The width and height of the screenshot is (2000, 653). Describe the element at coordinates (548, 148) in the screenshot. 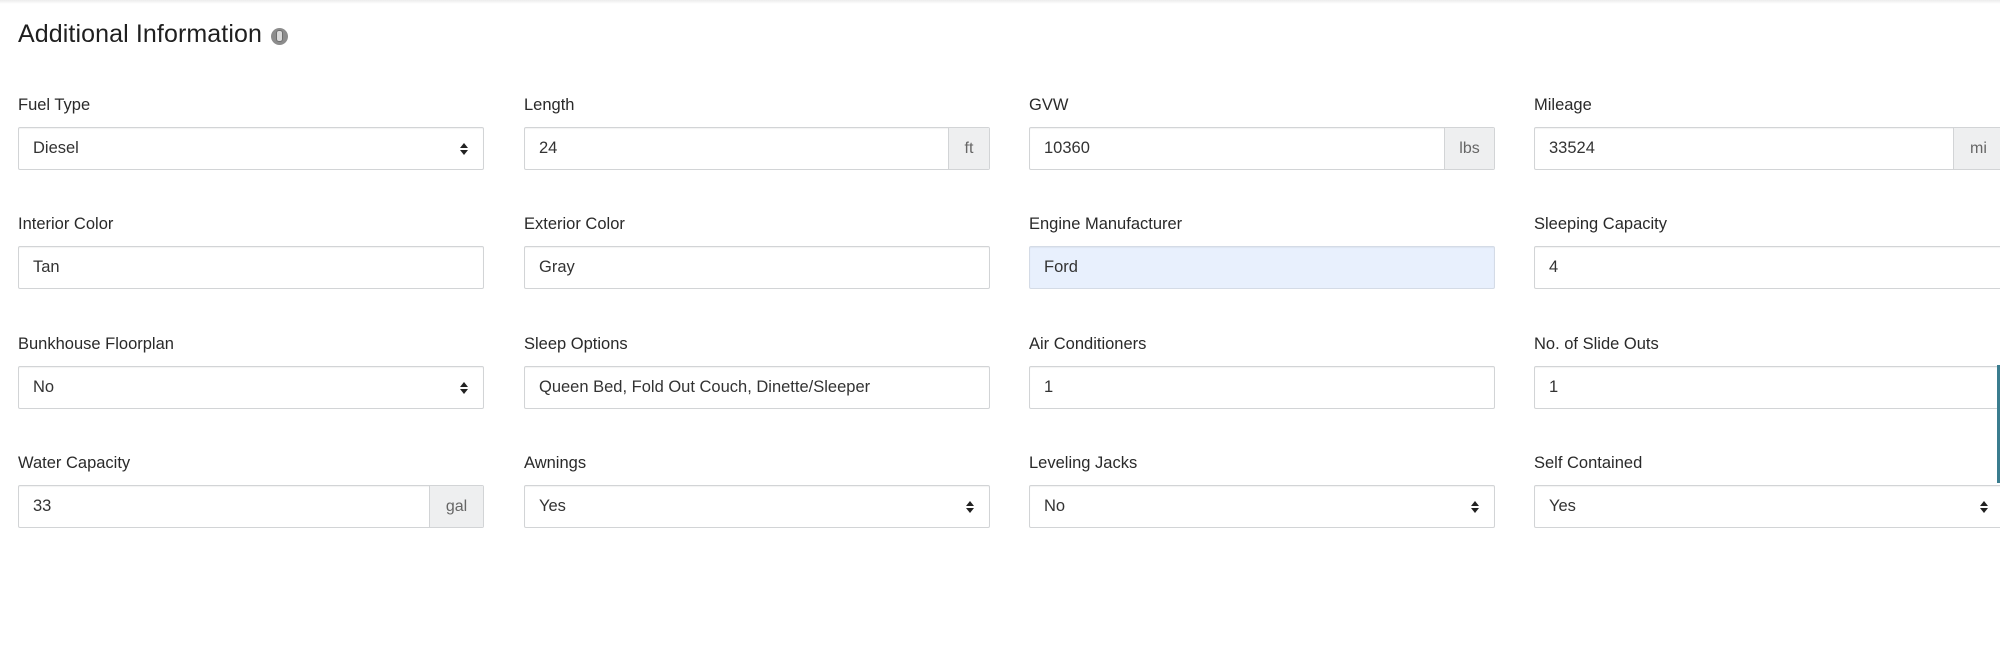

I see `length-value: 24` at that location.